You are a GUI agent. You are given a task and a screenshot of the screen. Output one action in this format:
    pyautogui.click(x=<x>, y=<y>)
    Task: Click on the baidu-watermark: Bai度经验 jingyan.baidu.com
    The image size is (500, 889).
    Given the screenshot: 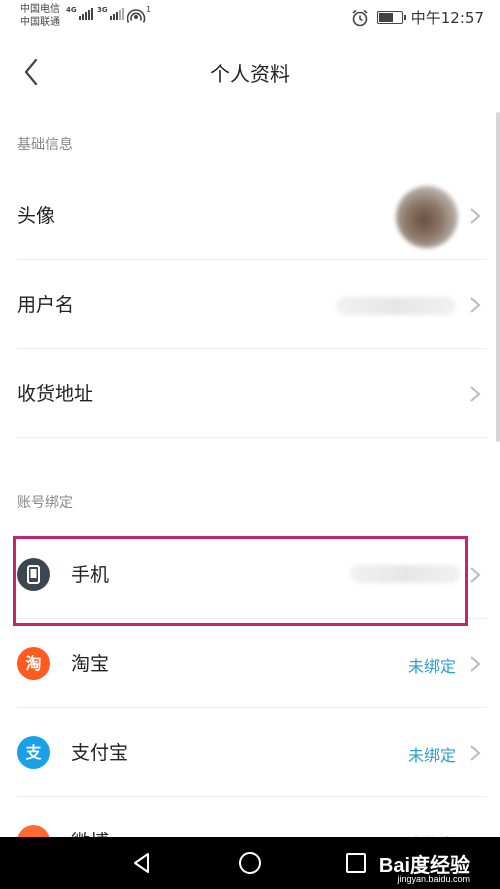 What is the action you would take?
    pyautogui.click(x=424, y=866)
    